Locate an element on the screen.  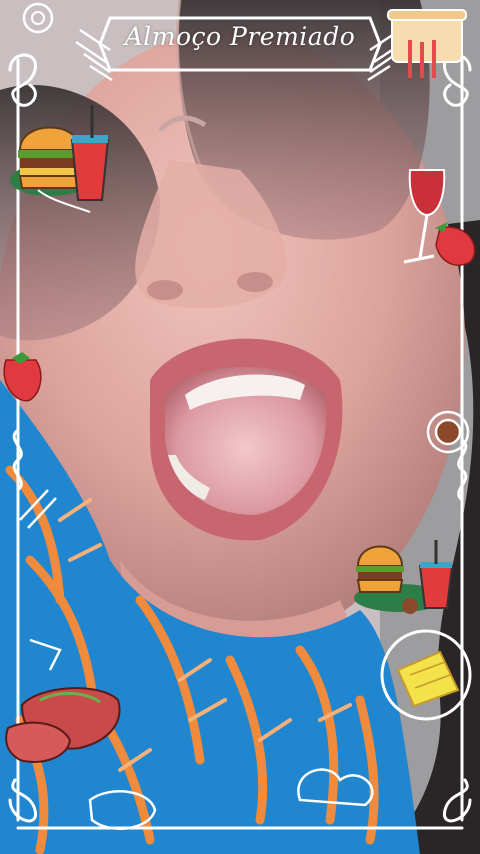
burger-drink-icon is located at coordinates (60, 159).